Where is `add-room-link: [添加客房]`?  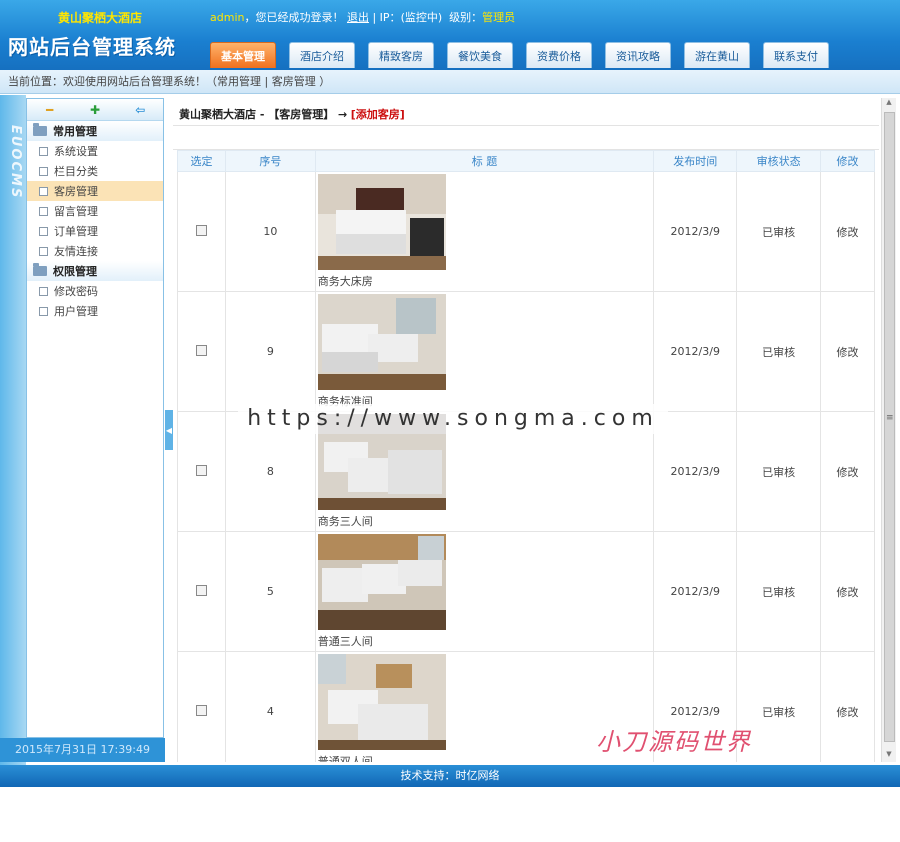 add-room-link: [添加客房] is located at coordinates (378, 114).